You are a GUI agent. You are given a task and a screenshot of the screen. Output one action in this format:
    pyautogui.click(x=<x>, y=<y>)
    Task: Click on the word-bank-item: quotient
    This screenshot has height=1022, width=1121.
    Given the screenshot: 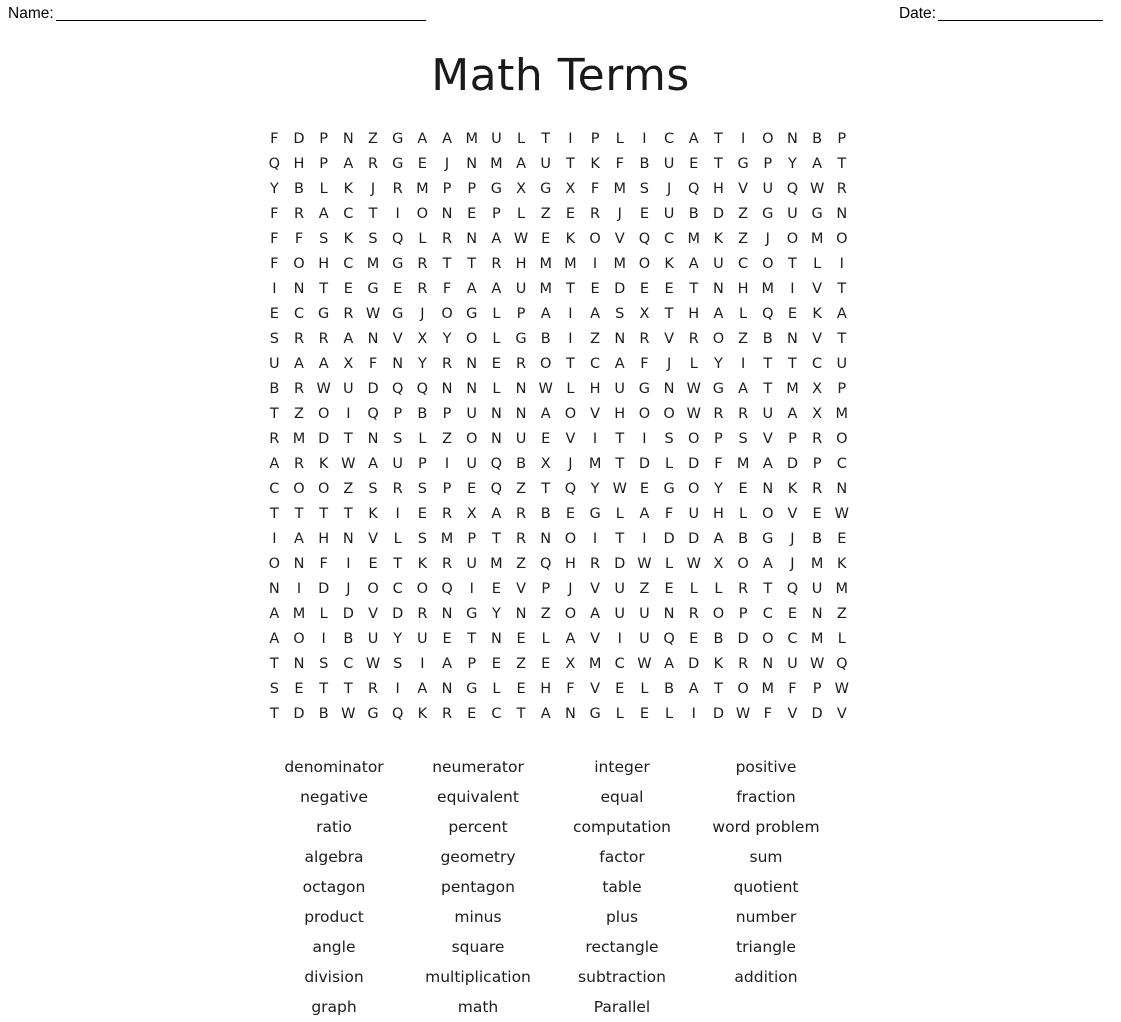 What is the action you would take?
    pyautogui.click(x=766, y=887)
    